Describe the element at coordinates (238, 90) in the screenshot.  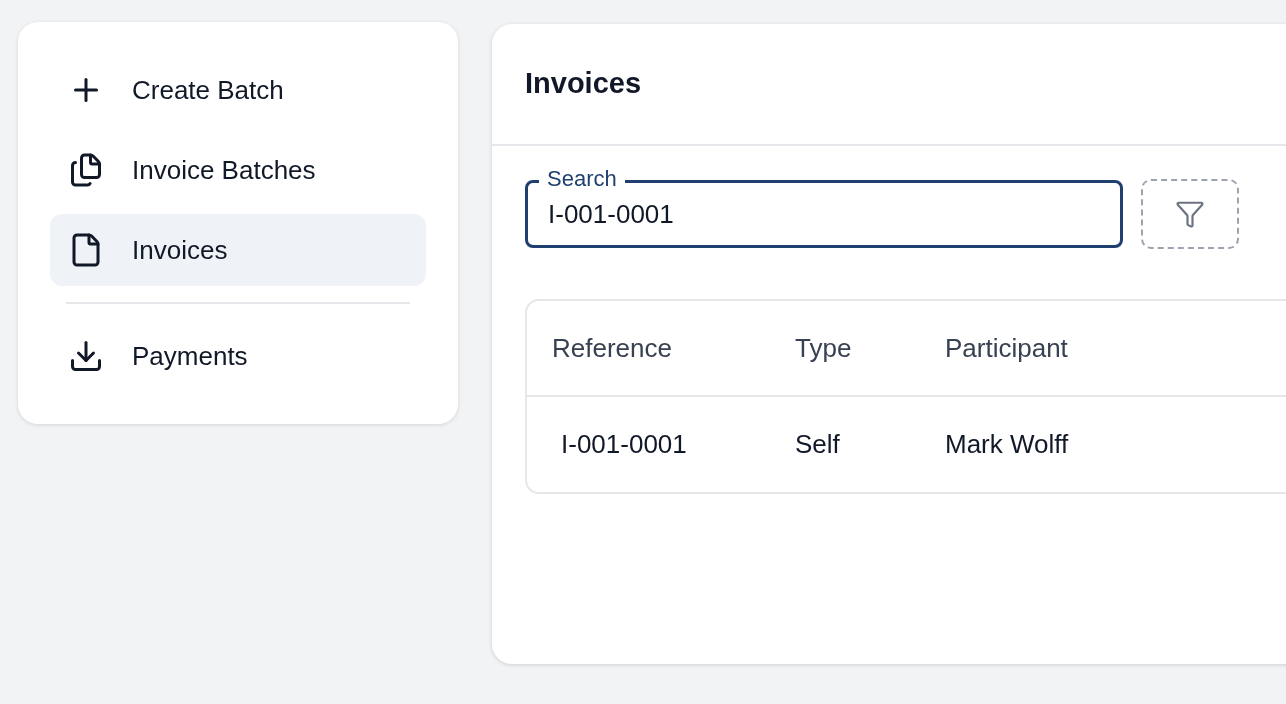
I see `sidebar-item: Create Batch` at that location.